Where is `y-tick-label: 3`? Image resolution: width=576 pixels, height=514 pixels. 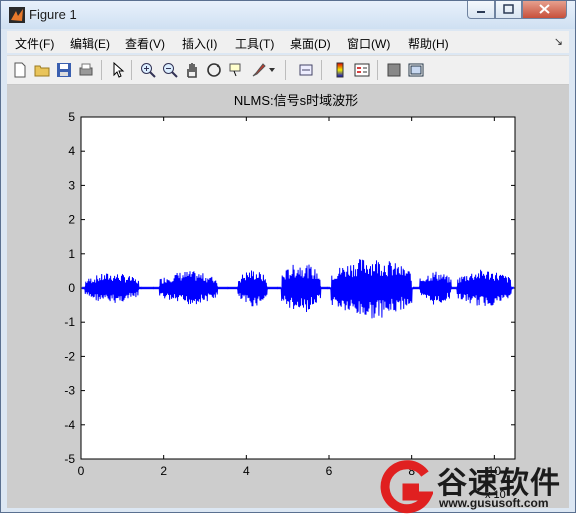
y-tick-label: 3 is located at coordinates (71, 185).